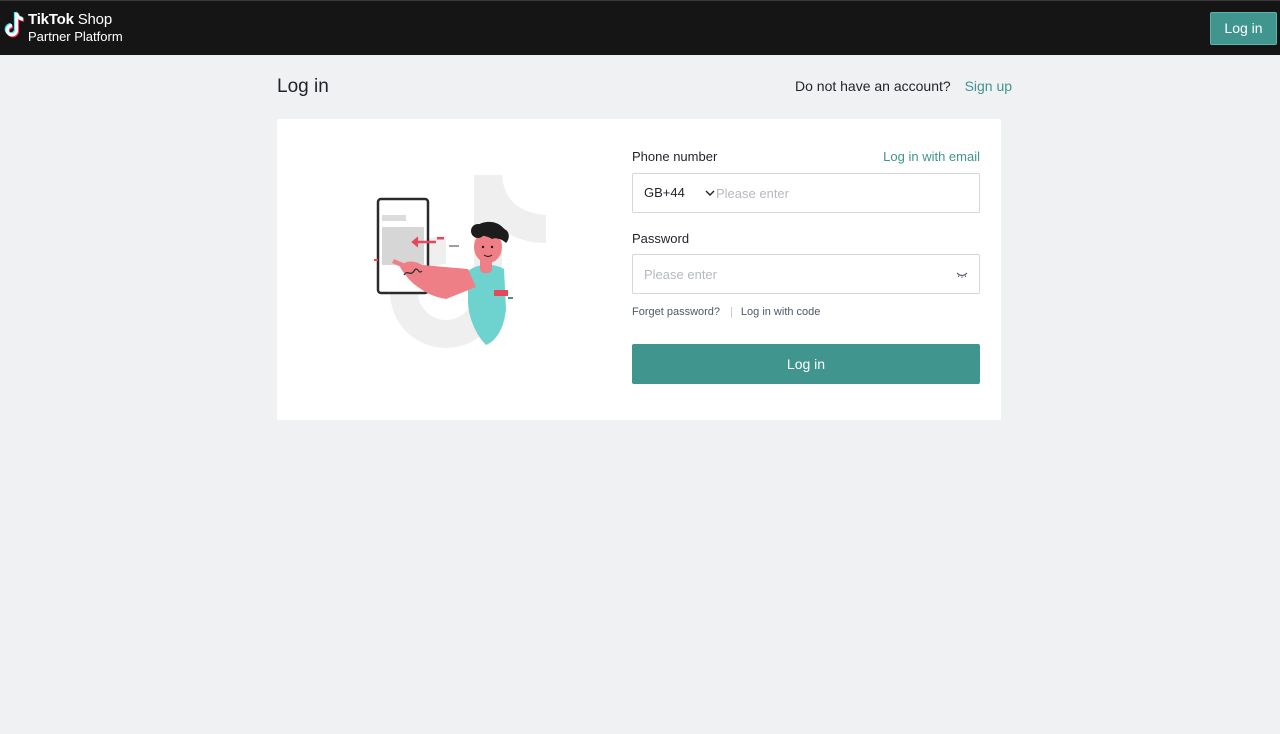 This screenshot has width=1280, height=734. Describe the element at coordinates (303, 86) in the screenshot. I see `page-title: Log in` at that location.